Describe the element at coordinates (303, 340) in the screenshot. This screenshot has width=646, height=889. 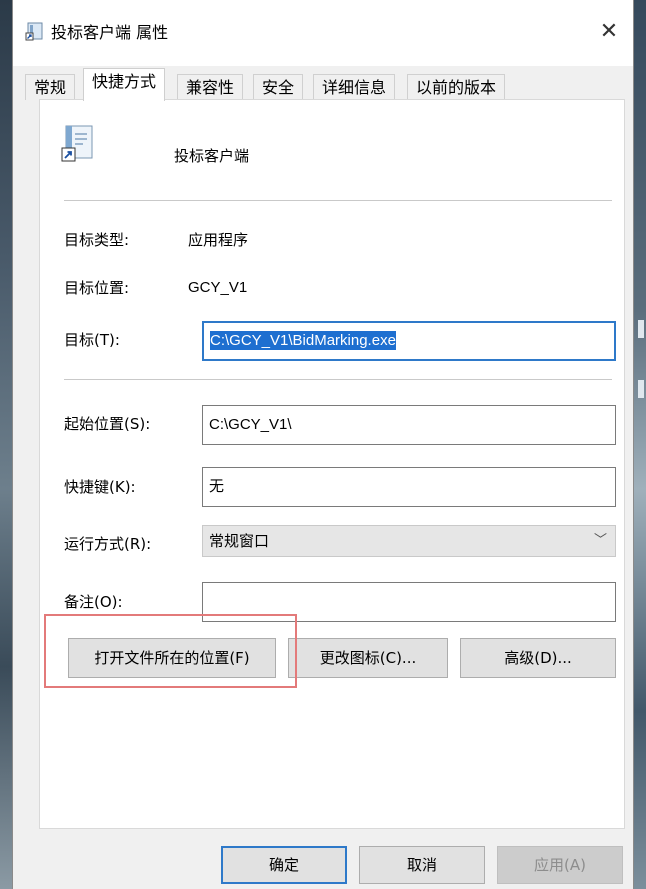
I see `target-field-text: C:\GCY_V1\BidMarking.exe` at that location.